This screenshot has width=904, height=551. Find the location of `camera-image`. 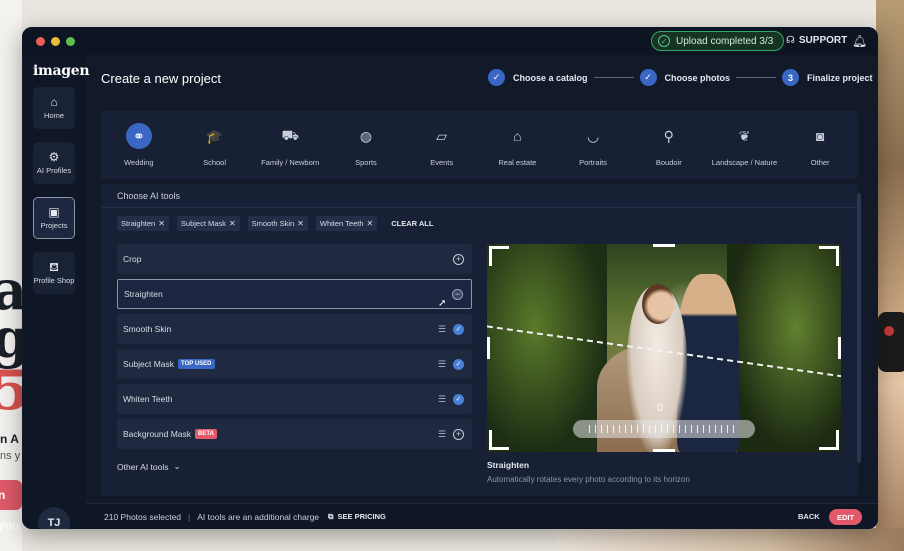

camera-image is located at coordinates (891, 342).